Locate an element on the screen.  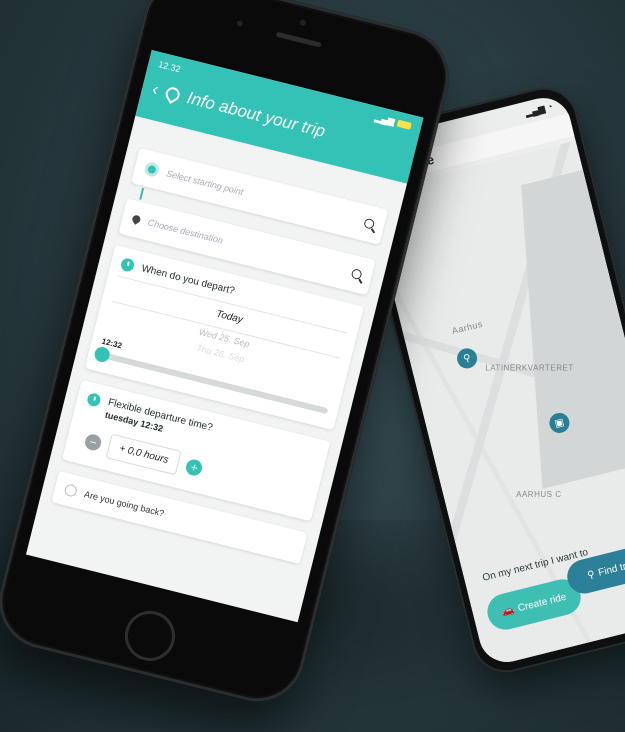
plus-button: + is located at coordinates (194, 467).